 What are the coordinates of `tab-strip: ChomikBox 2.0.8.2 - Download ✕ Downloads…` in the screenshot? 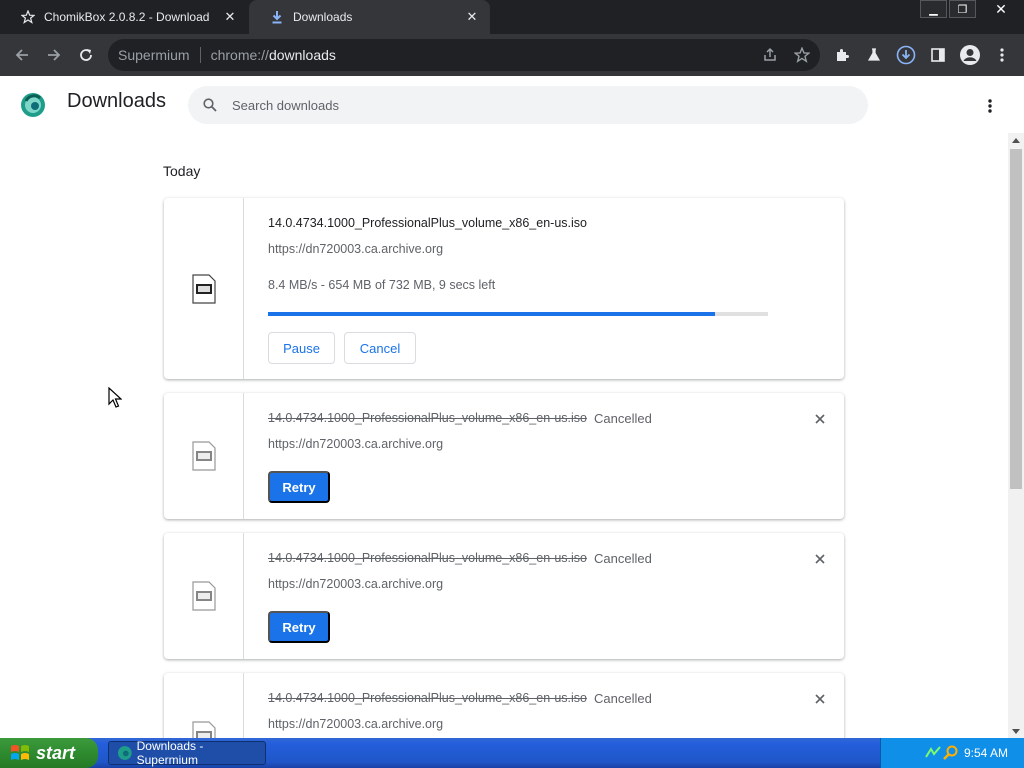 It's located at (512, 17).